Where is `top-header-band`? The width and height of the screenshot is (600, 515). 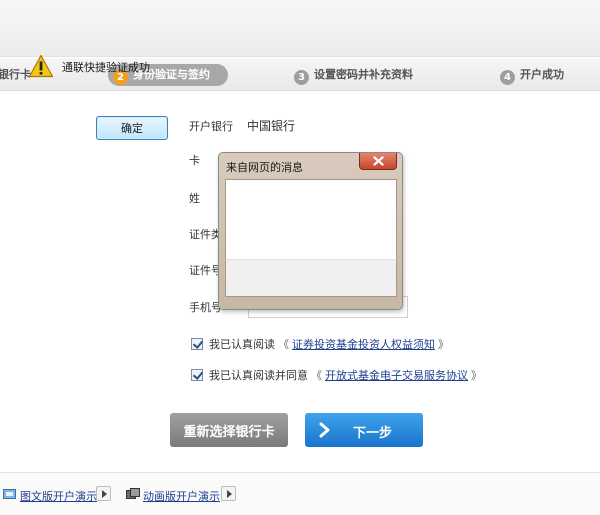
top-header-band is located at coordinates (300, 28).